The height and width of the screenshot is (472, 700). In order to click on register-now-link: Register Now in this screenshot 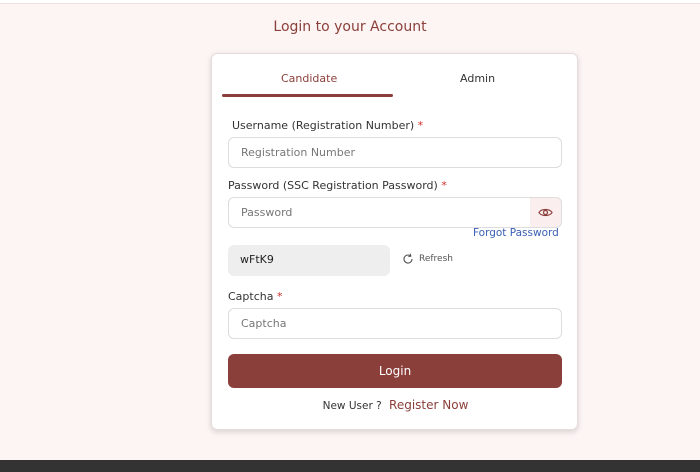, I will do `click(428, 405)`.